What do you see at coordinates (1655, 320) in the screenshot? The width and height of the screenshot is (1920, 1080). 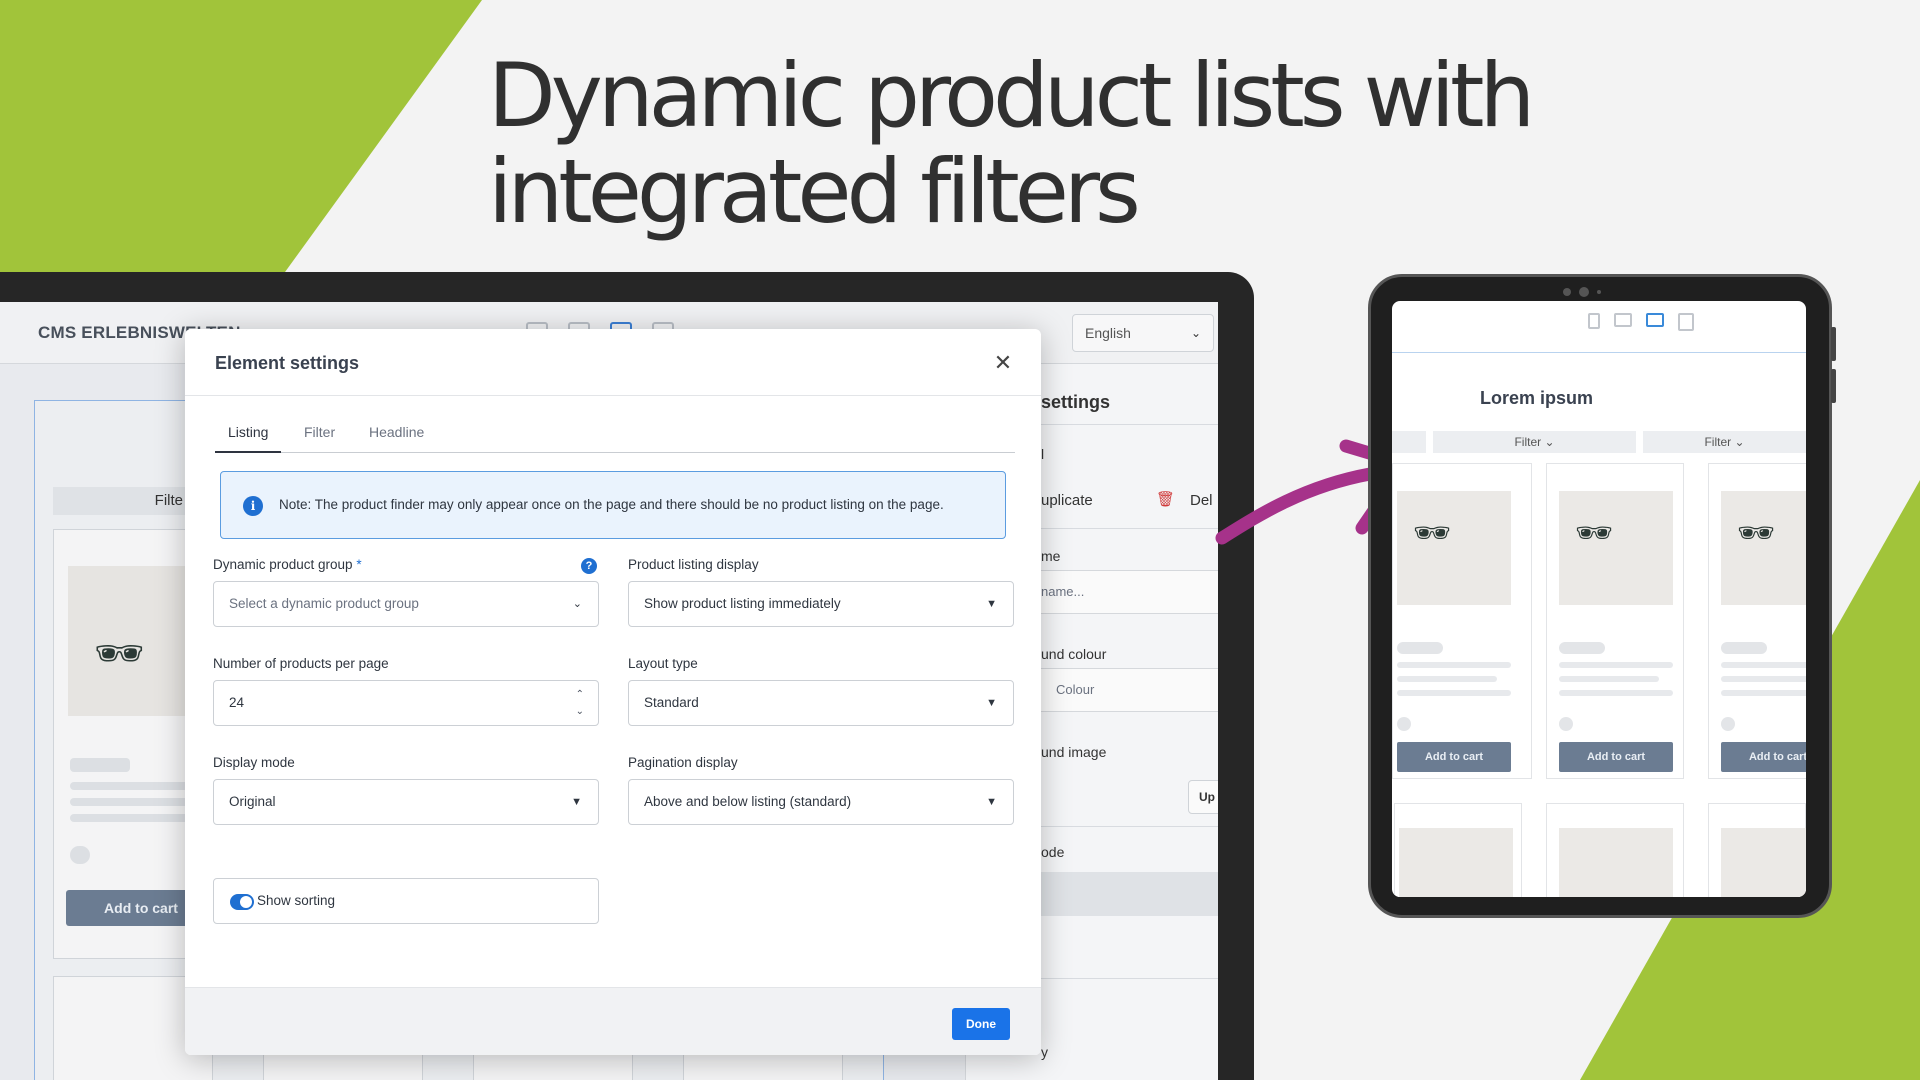 I see `desktop-icon` at bounding box center [1655, 320].